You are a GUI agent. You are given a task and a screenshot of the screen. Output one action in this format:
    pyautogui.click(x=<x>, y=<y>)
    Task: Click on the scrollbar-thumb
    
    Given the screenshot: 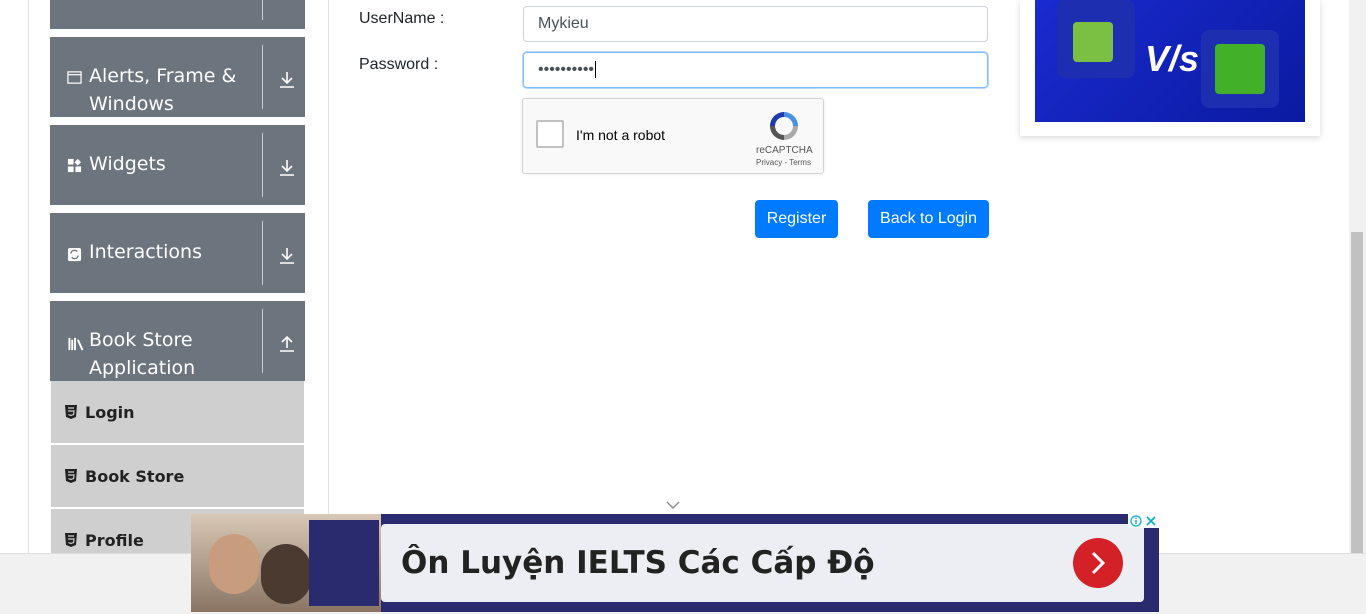 What is the action you would take?
    pyautogui.click(x=1357, y=392)
    